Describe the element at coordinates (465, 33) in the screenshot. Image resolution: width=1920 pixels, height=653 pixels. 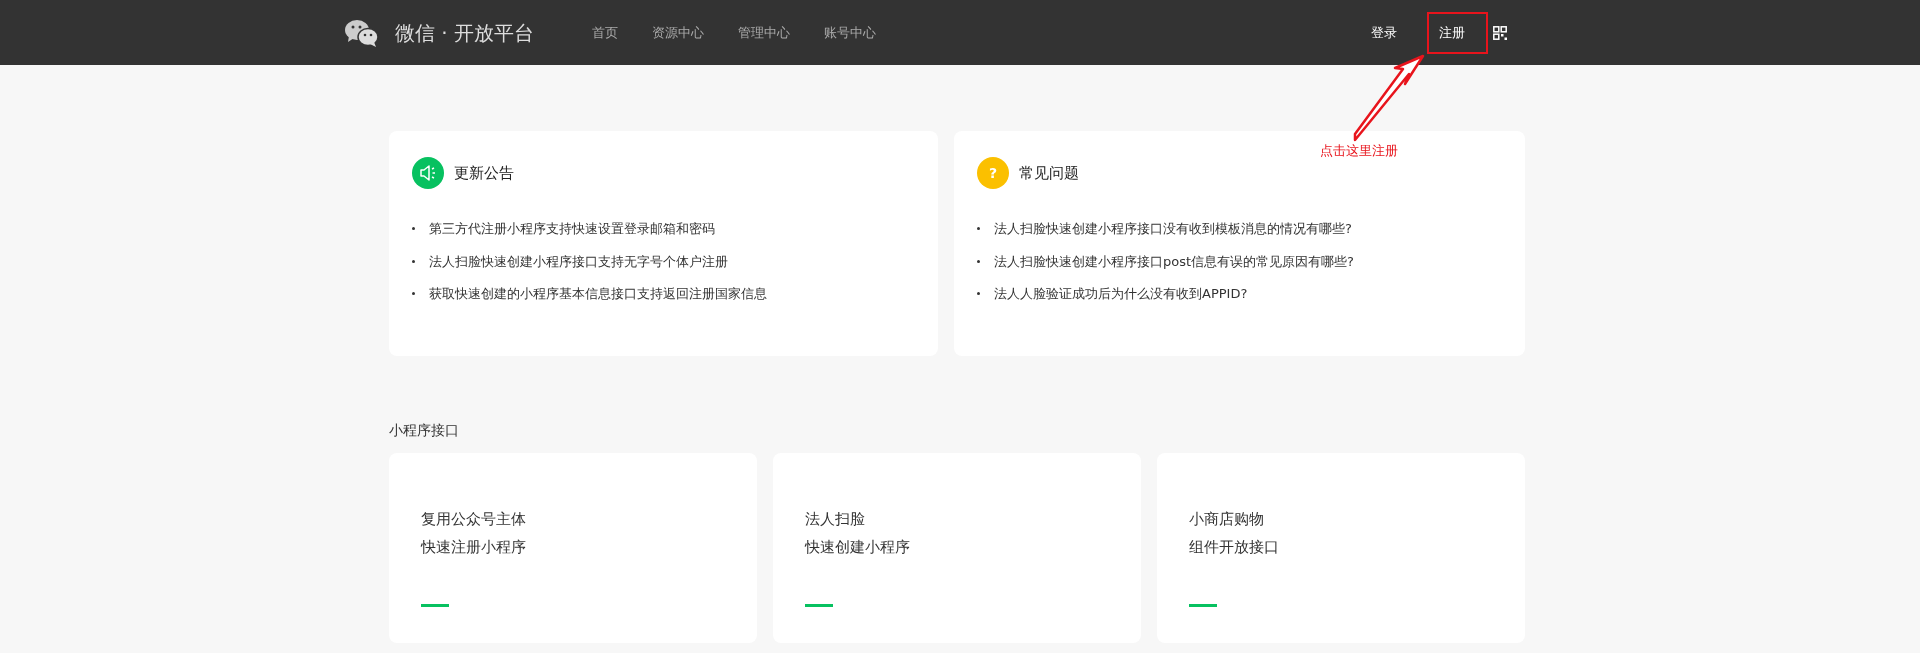
I see `site-title: 微信 · 开放平台` at that location.